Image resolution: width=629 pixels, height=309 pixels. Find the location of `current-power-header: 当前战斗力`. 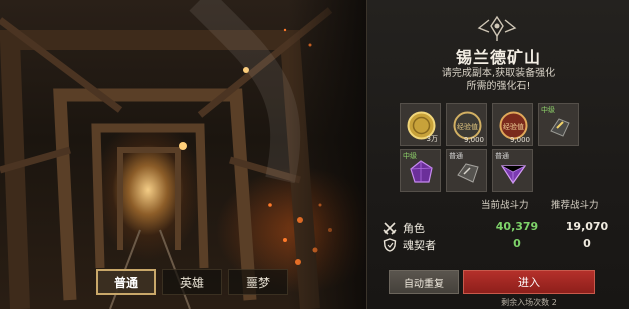

current-power-header: 当前战斗力 is located at coordinates (505, 205).